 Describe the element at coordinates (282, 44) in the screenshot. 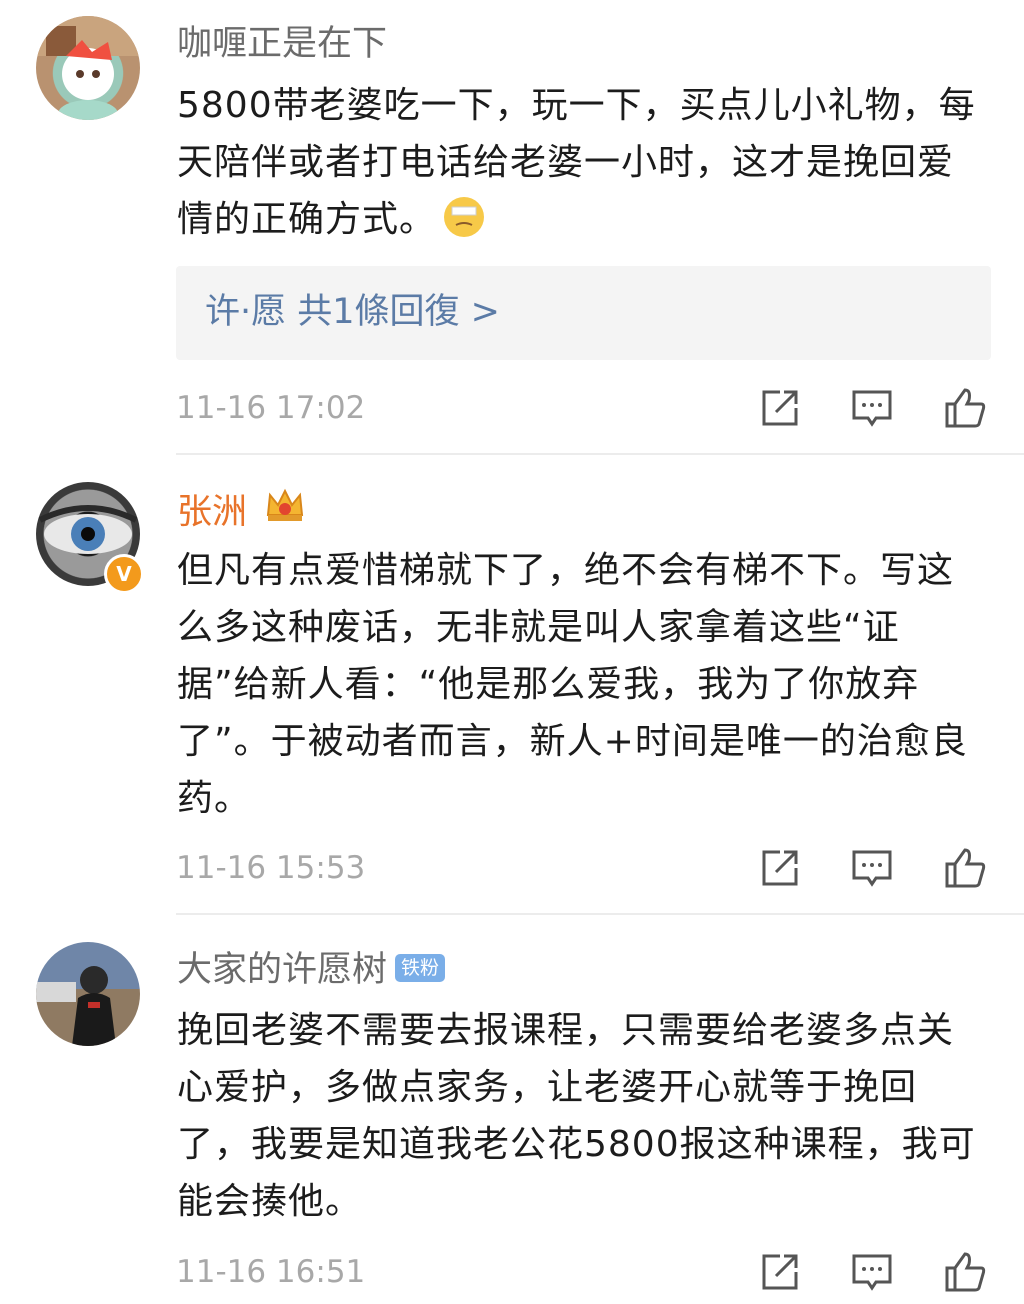

I see `username: 咖喱正是在下` at that location.